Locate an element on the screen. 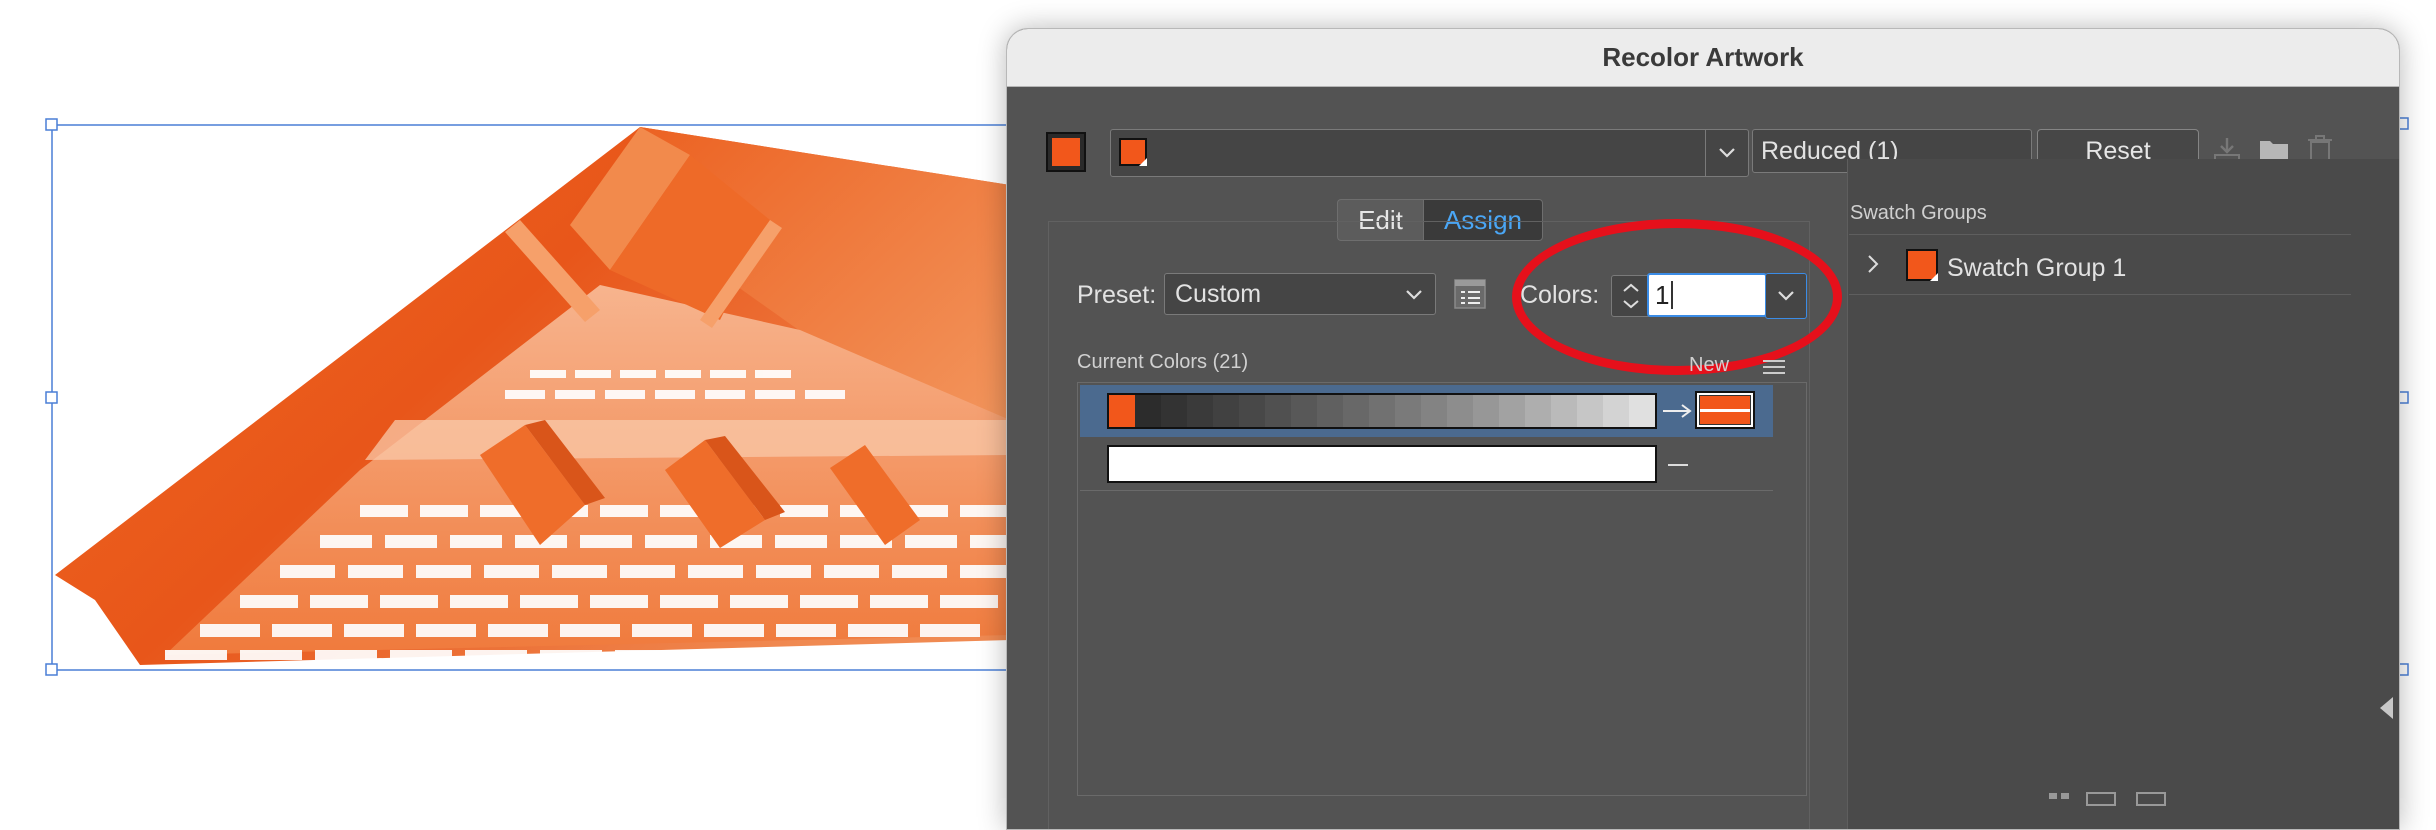 This screenshot has width=2436, height=830. handle-bottom-left is located at coordinates (51, 669).